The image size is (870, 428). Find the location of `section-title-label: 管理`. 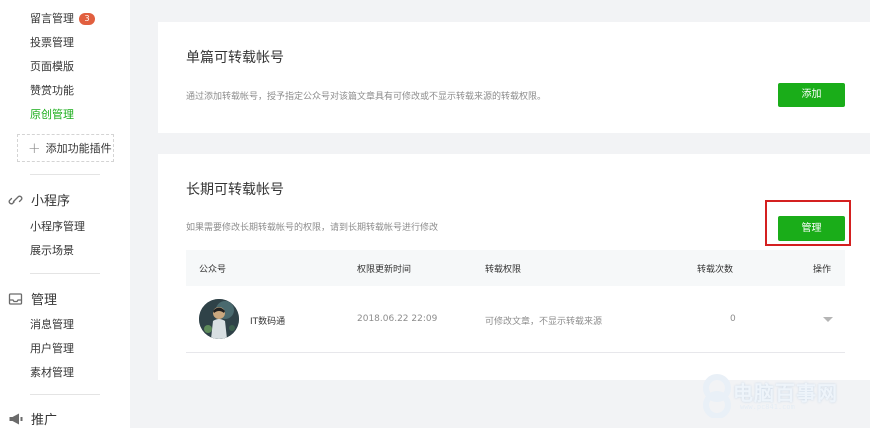

section-title-label: 管理 is located at coordinates (44, 300).